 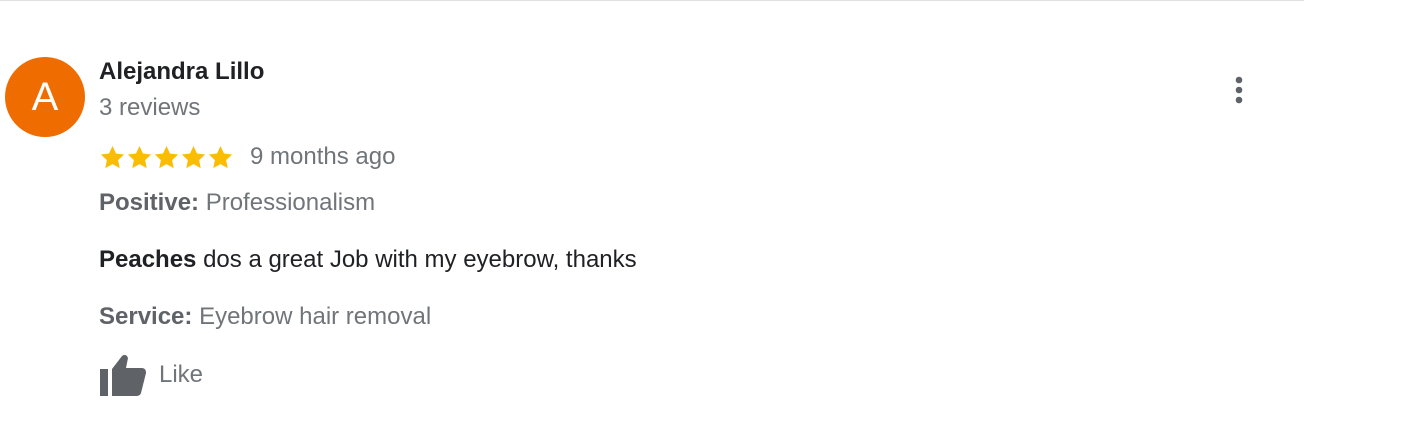 I want to click on rating-row: 9 months ago, so click(x=247, y=157).